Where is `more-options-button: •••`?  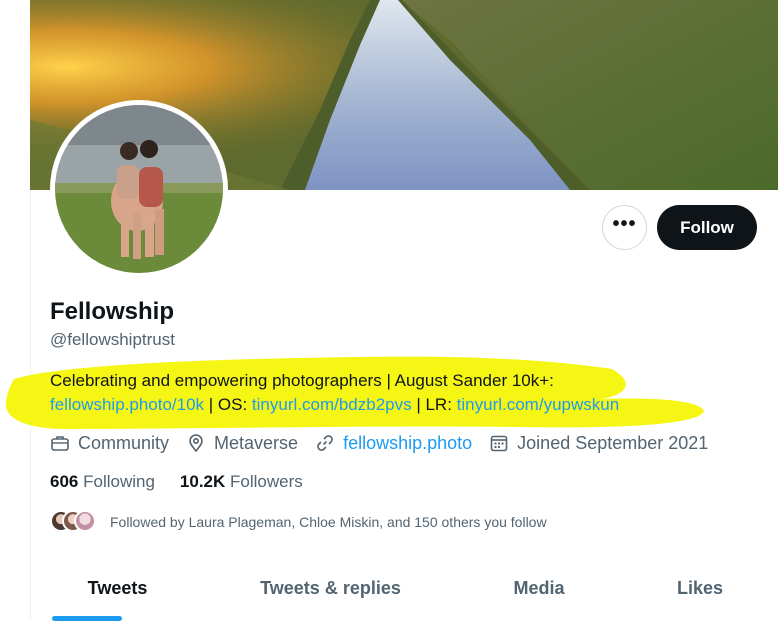 more-options-button: ••• is located at coordinates (624, 227).